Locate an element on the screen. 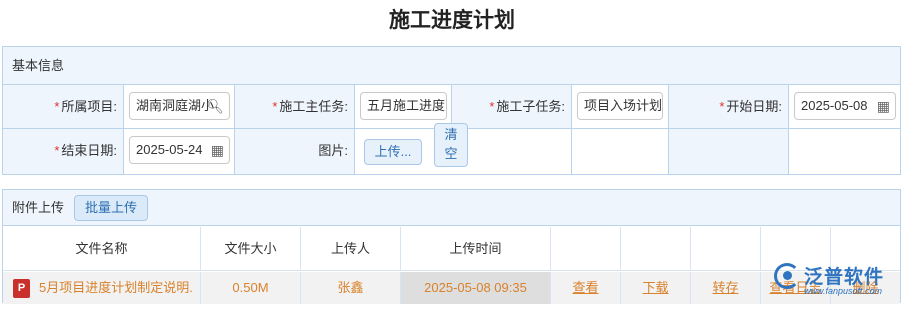 The image size is (904, 309). project-cell: 湖南洞庭湖小 🔍︎ is located at coordinates (179, 106).